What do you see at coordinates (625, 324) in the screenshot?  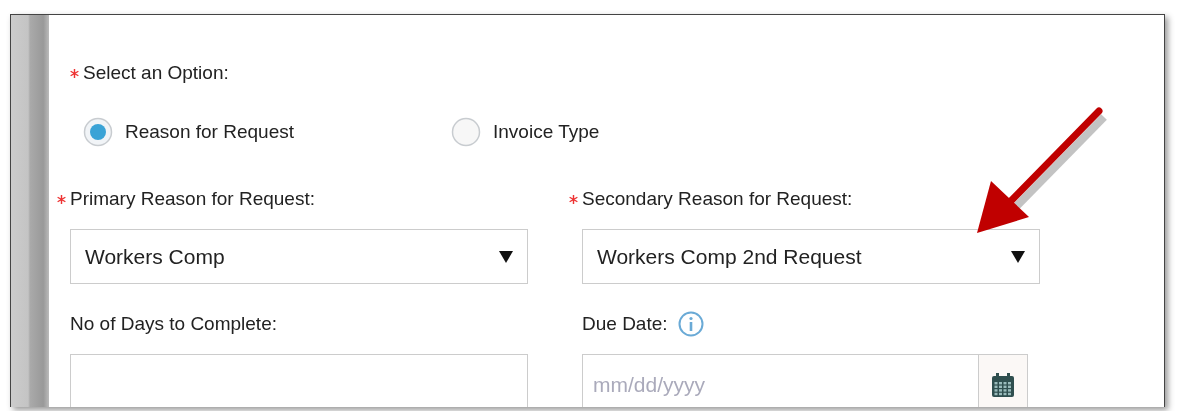 I see `field-label: Due Date:` at bounding box center [625, 324].